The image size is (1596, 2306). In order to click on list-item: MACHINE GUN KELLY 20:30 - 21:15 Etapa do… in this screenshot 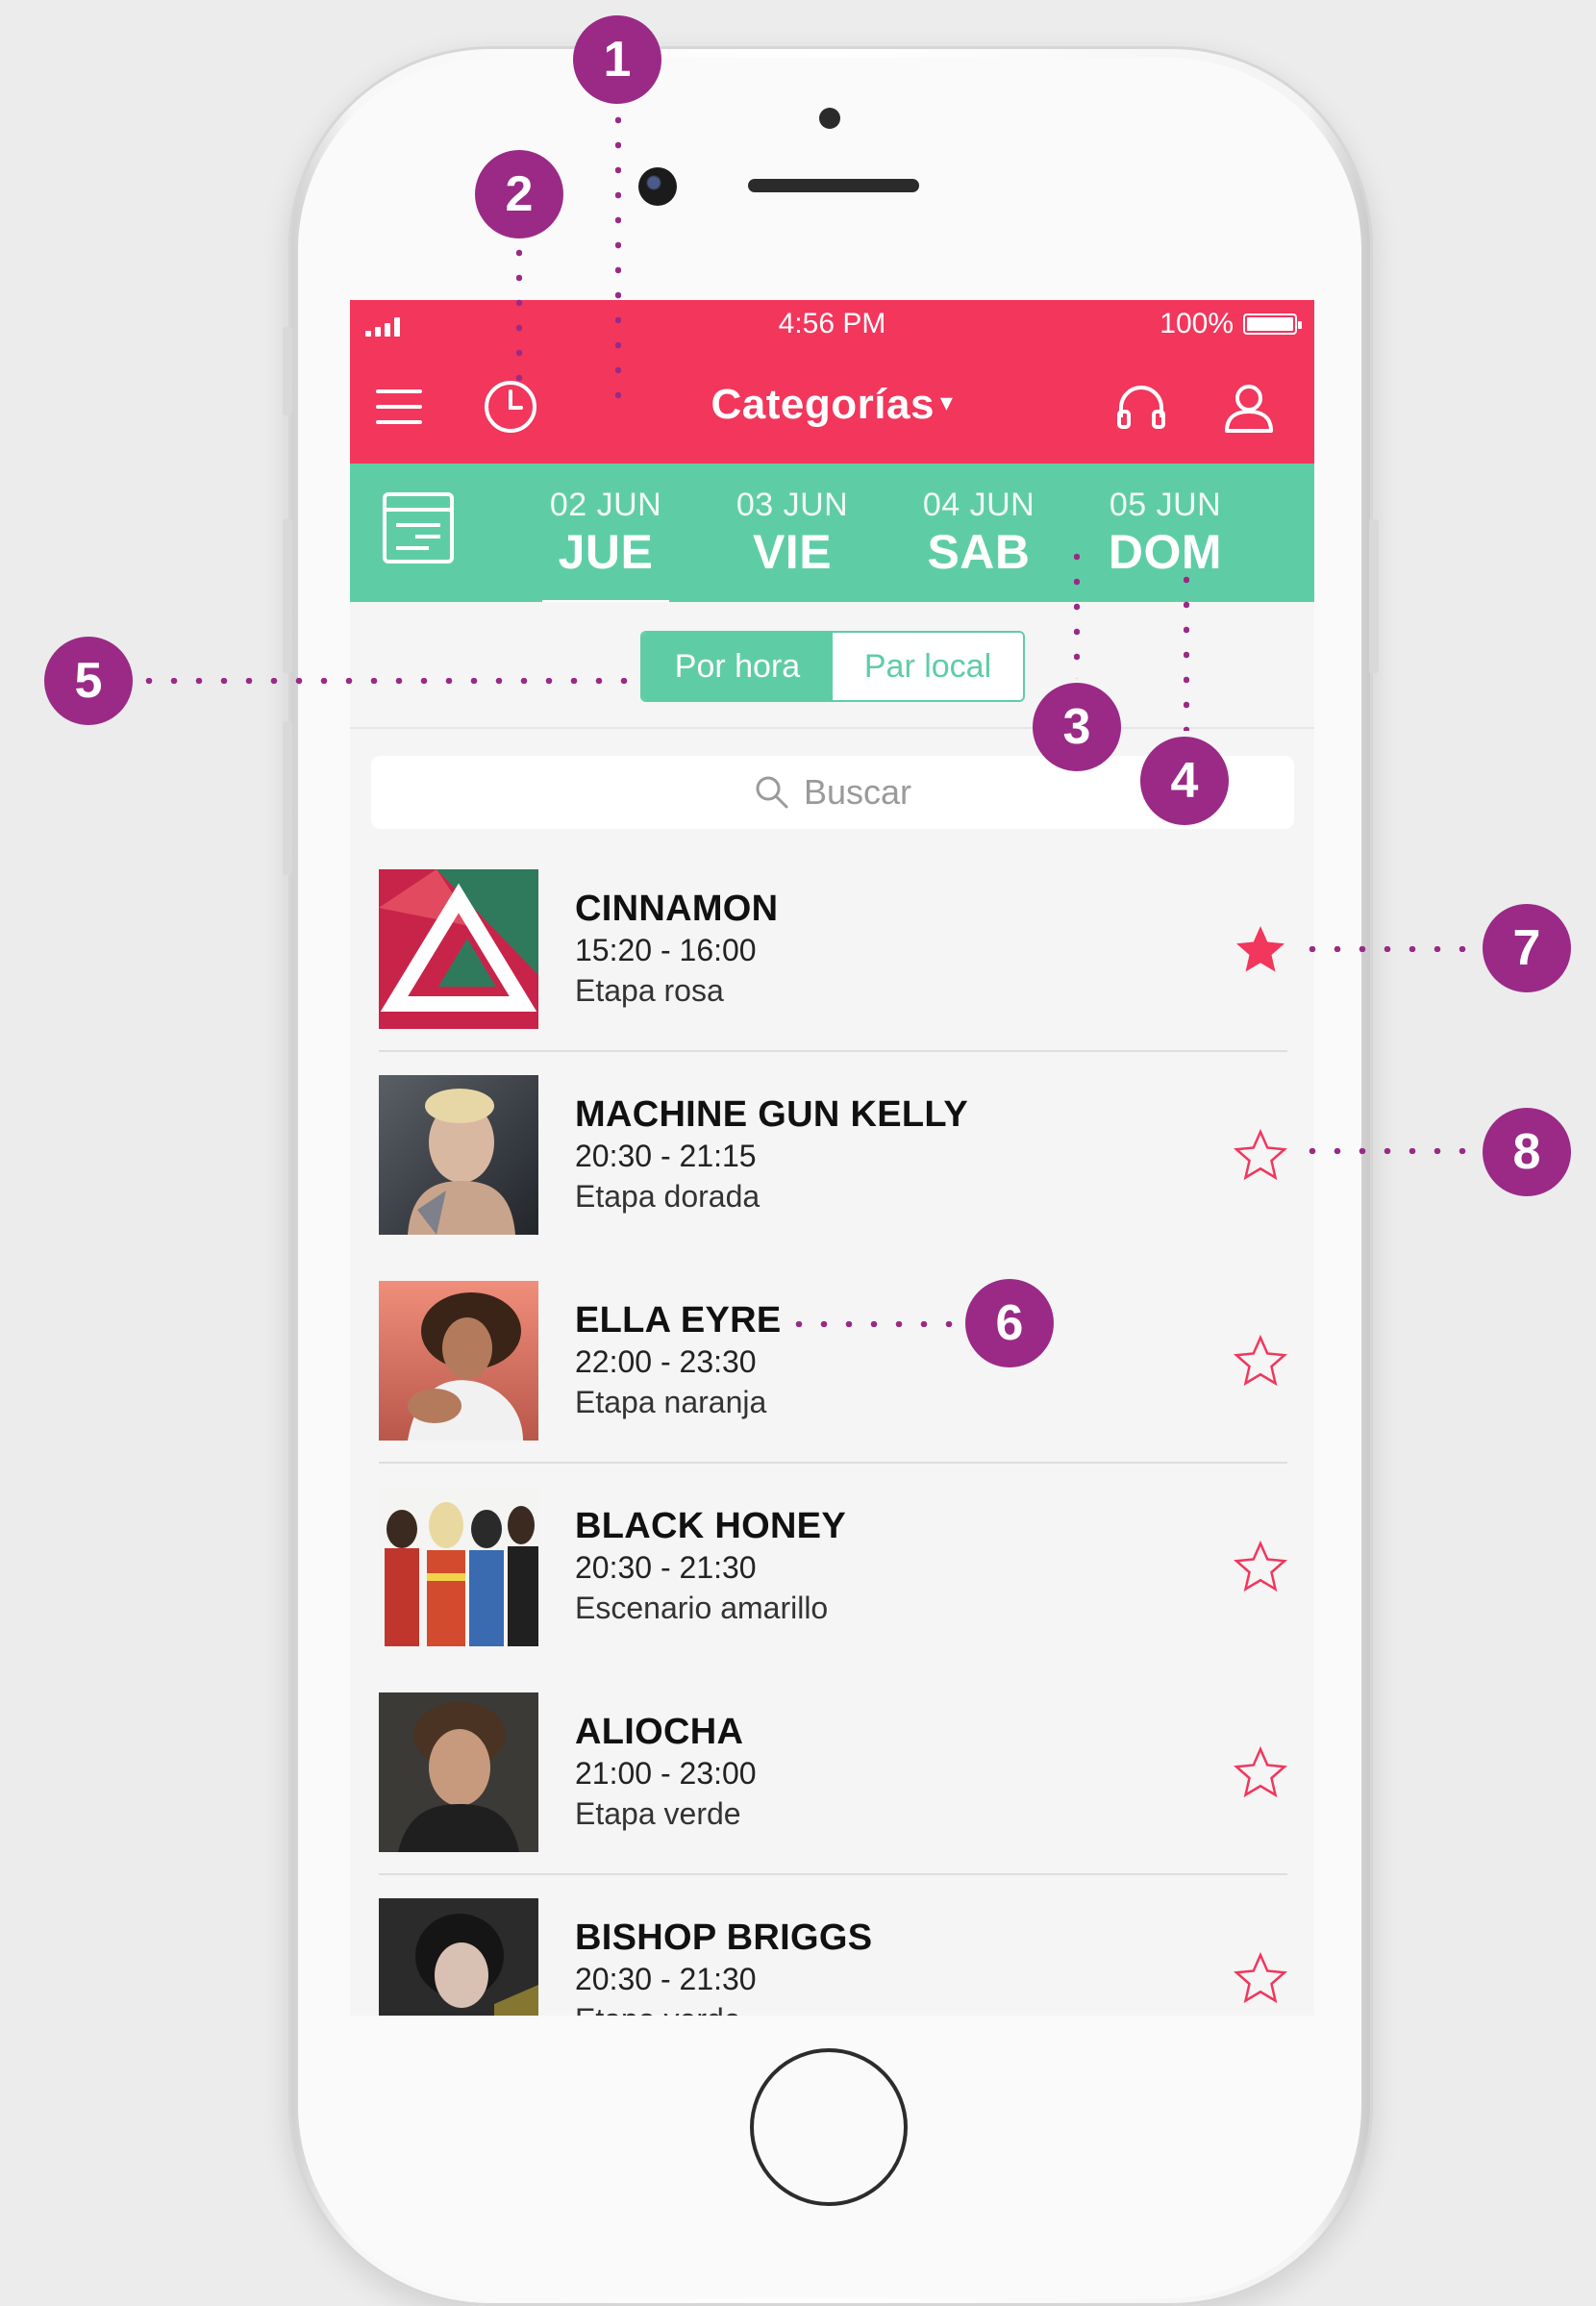, I will do `click(832, 1176)`.